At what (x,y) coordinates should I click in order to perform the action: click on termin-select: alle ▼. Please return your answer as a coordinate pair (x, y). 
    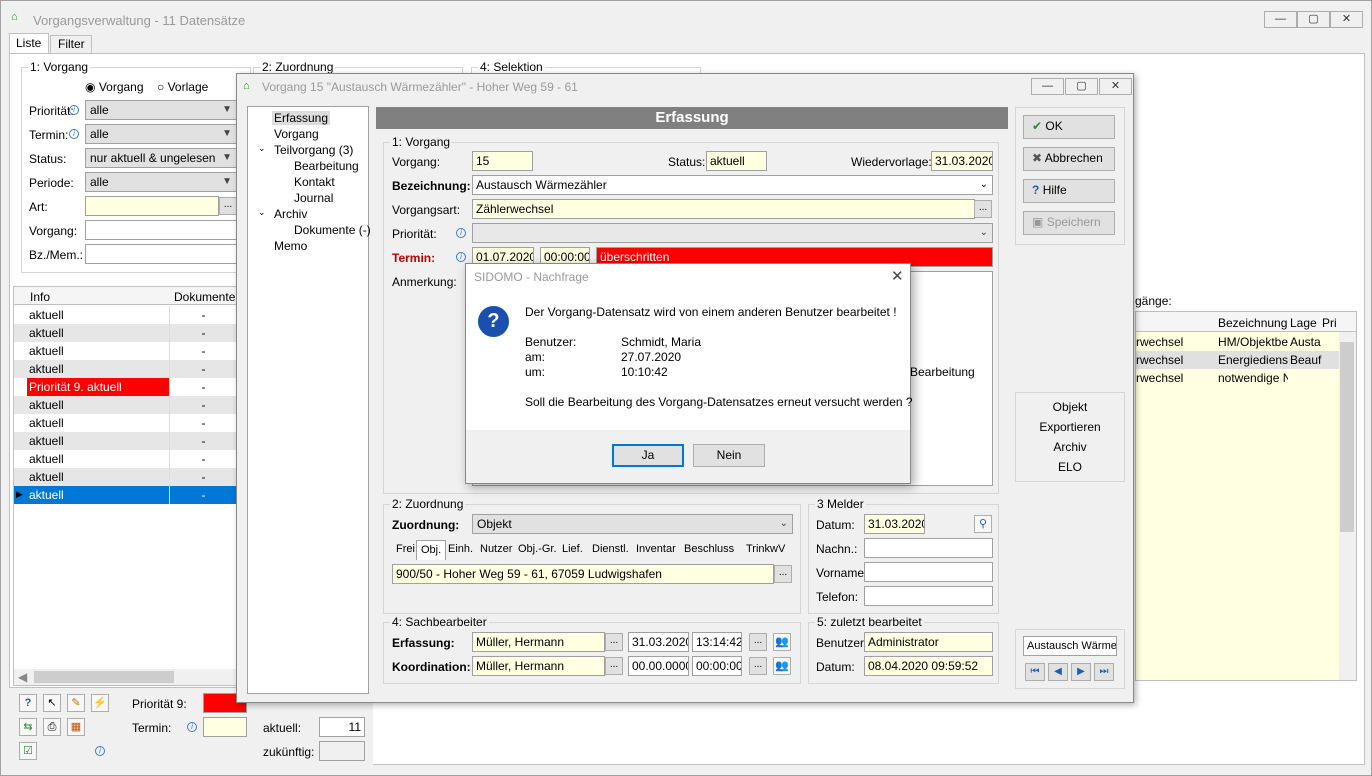
    Looking at the image, I should click on (161, 134).